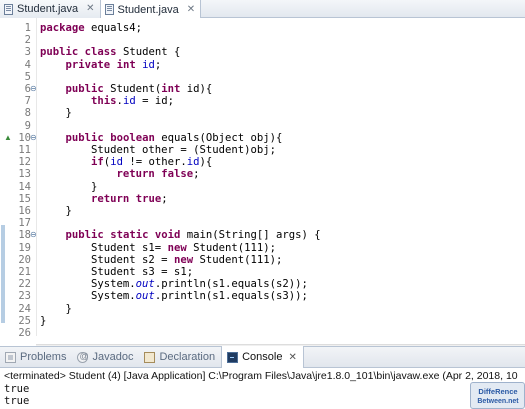 This screenshot has width=525, height=409. What do you see at coordinates (110, 198) in the screenshot?
I see `keyword-token: return` at bounding box center [110, 198].